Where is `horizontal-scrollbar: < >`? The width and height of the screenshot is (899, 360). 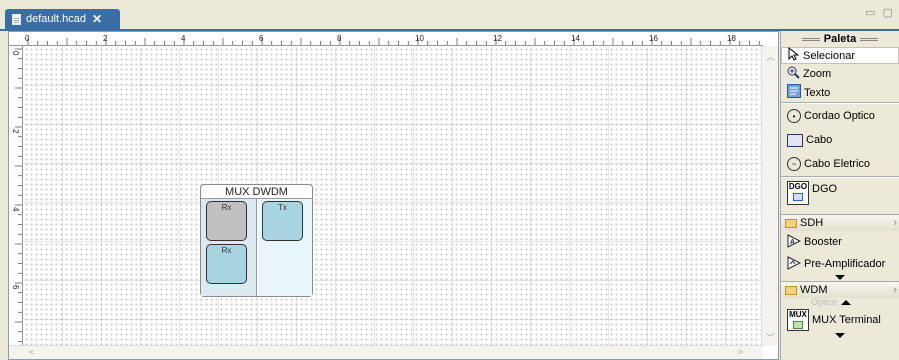 horizontal-scrollbar: < > is located at coordinates (386, 352).